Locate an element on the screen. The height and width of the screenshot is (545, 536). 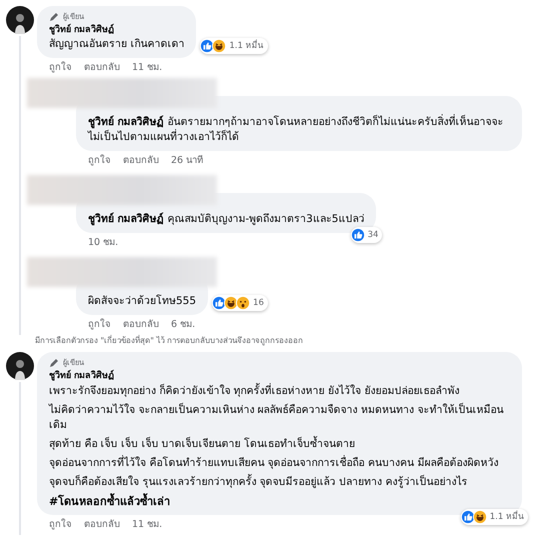
reply-text: ชูวิทย์ กมลวิศิษฏ์ คุณสมบัติบุญงาม-พูดถึงมาตรา3และ5แปลว่ is located at coordinates (226, 219).